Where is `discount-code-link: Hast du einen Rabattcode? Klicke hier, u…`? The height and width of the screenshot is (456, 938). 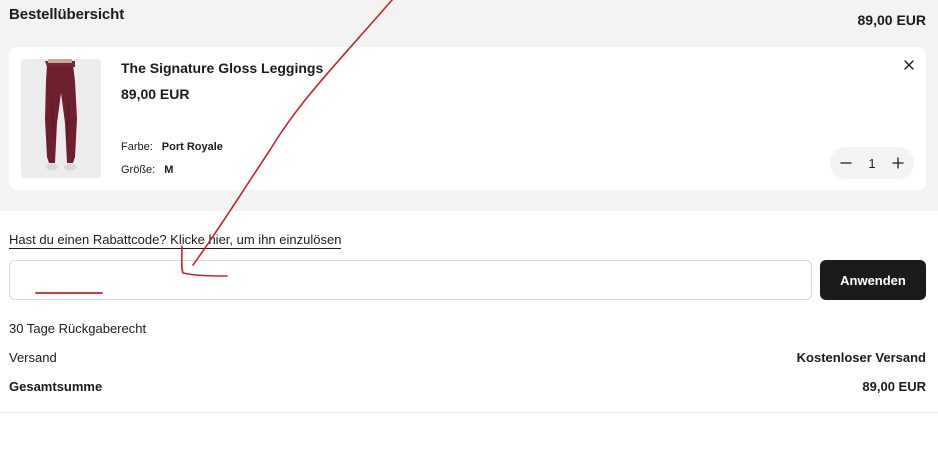
discount-code-link: Hast du einen Rabattcode? Klicke hier, u… is located at coordinates (175, 240).